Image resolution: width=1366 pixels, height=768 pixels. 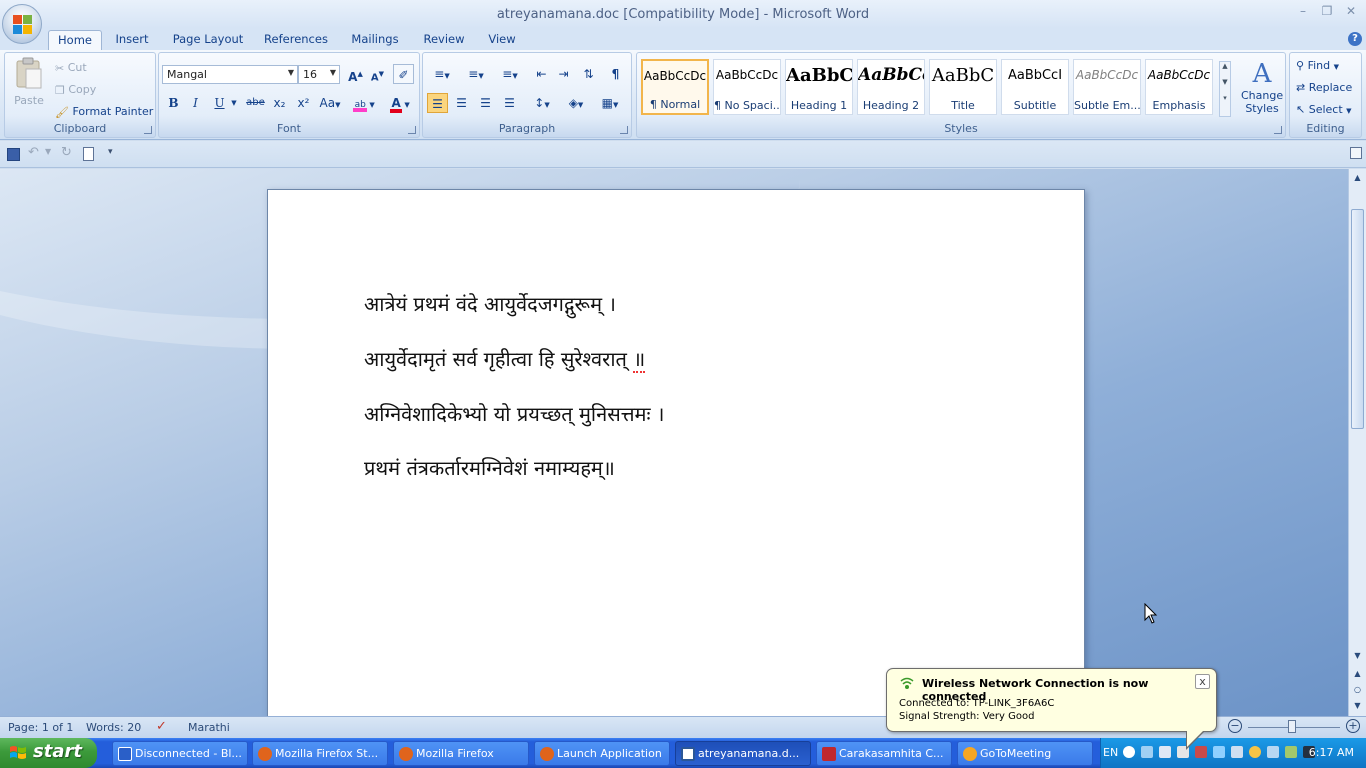 I want to click on font-size-select: 16 ▼, so click(x=319, y=74).